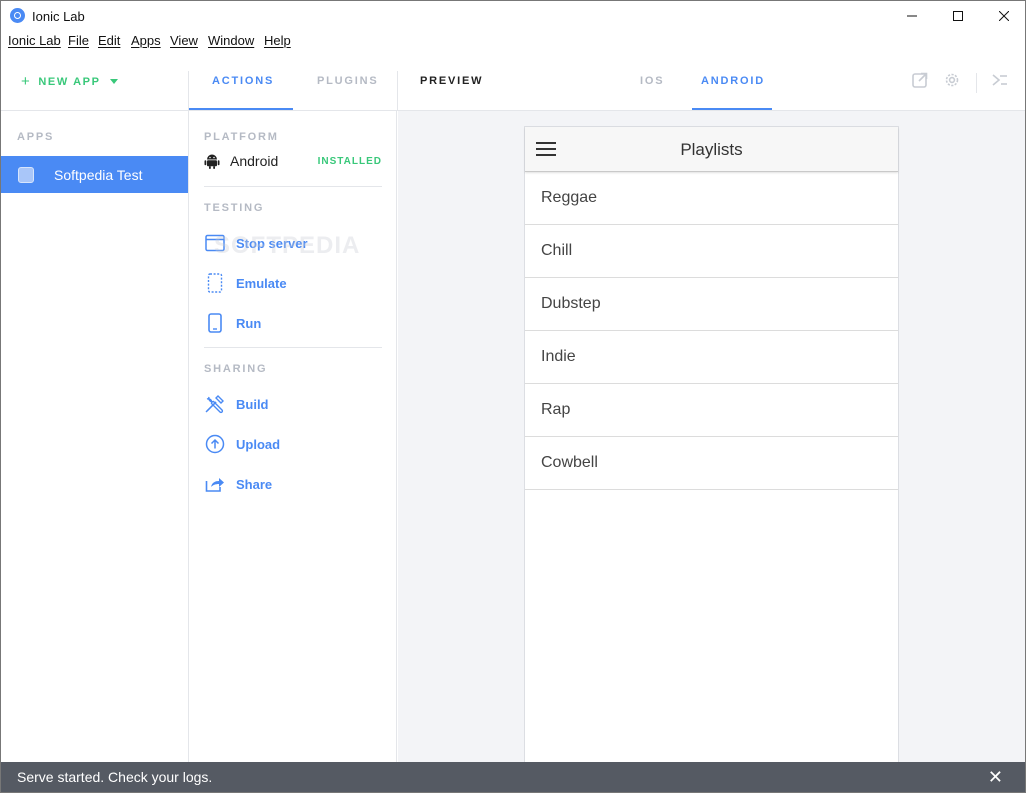 The height and width of the screenshot is (793, 1026). I want to click on ionic-logo-icon, so click(17, 15).